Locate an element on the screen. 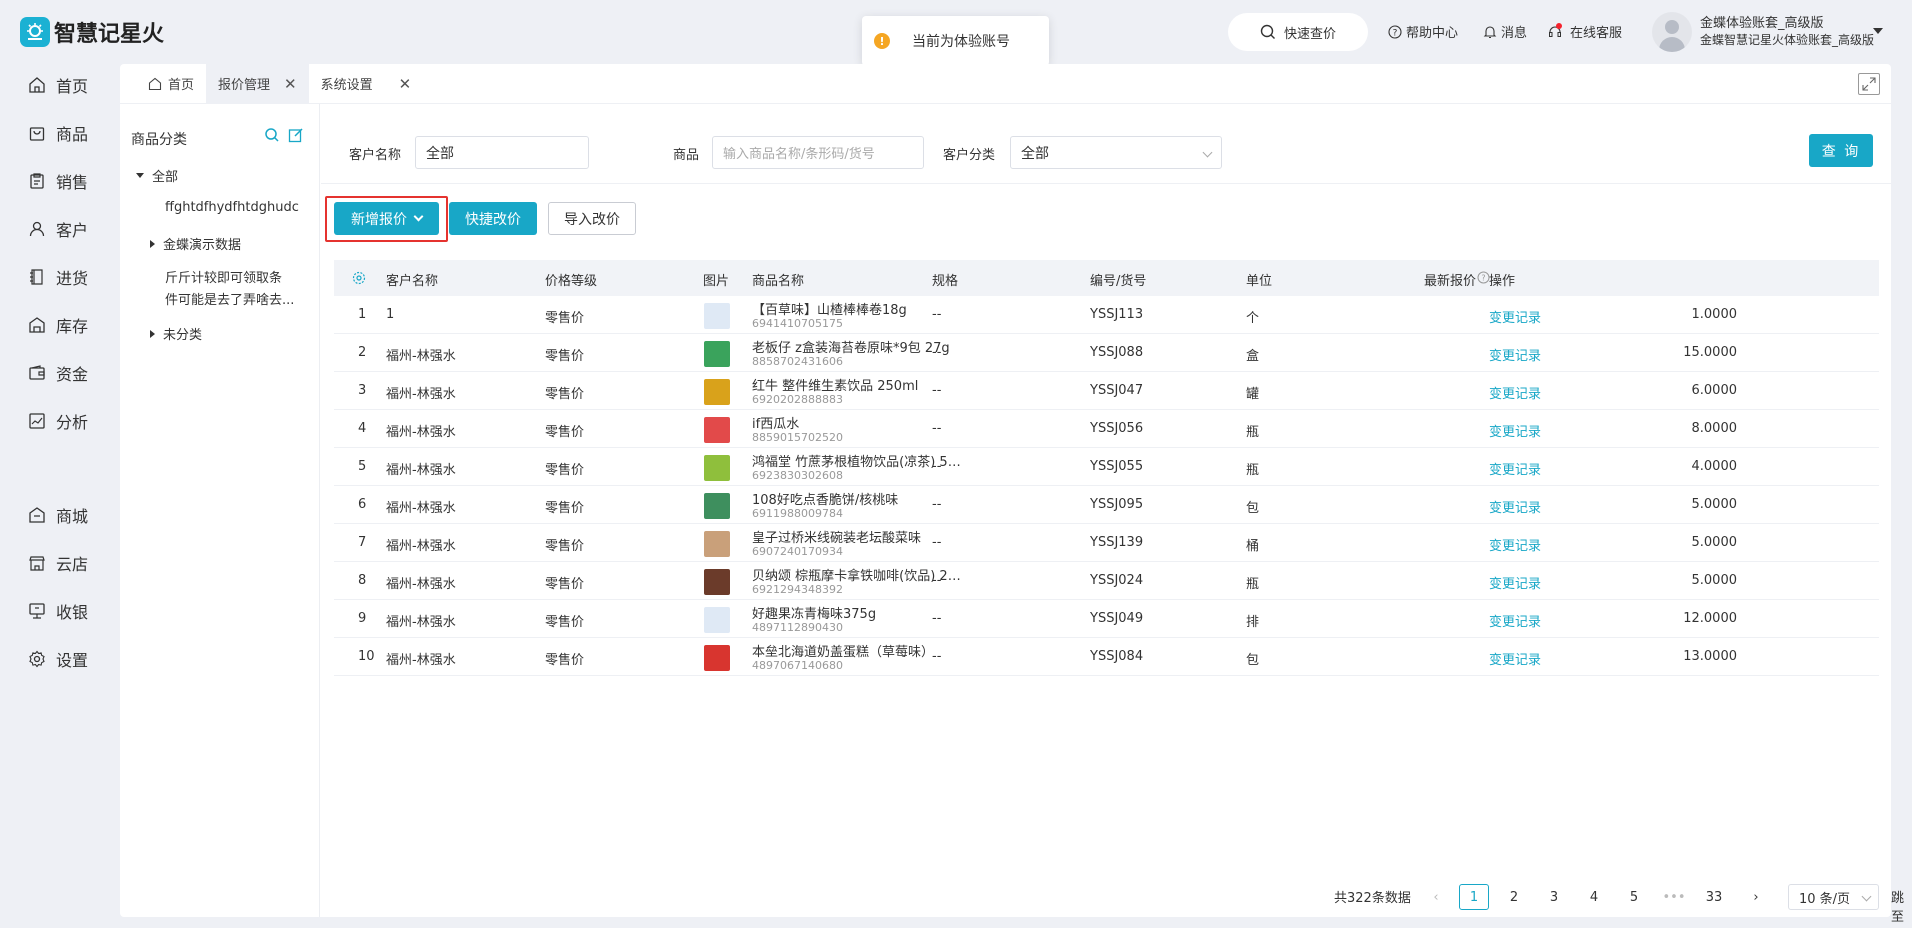 This screenshot has width=1912, height=928. latest-price: 6.0000 is located at coordinates (1714, 390).